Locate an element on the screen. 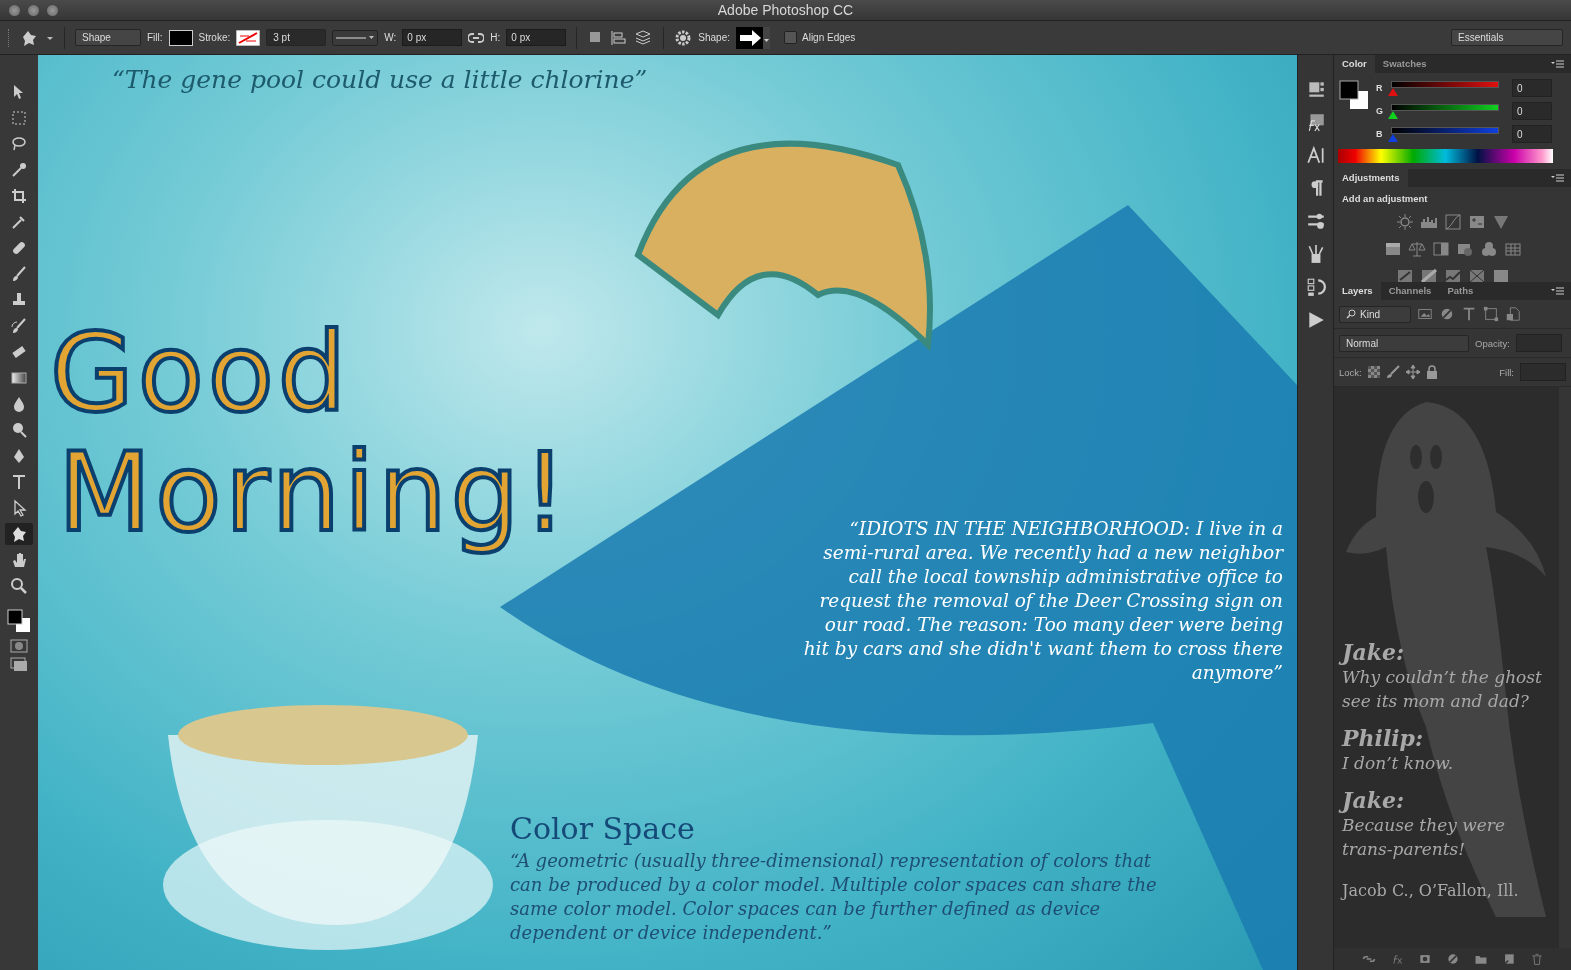 The image size is (1571, 970). joke-text: Jacob C., O’Fallon, Ill. is located at coordinates (1431, 890).